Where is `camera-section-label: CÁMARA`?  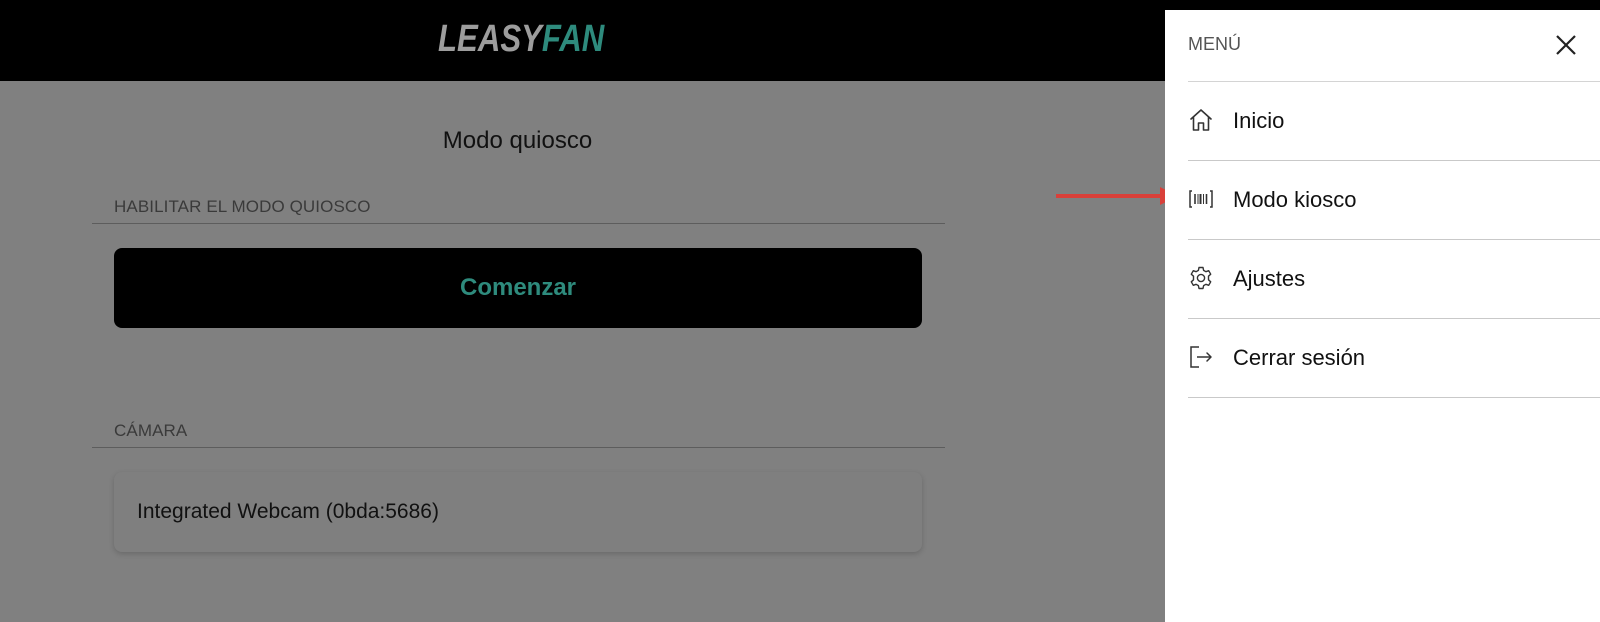
camera-section-label: CÁMARA is located at coordinates (151, 430).